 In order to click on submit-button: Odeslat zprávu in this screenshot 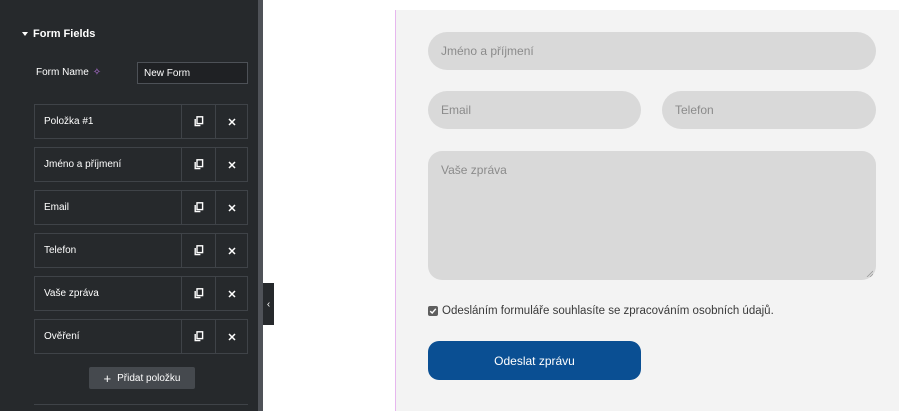, I will do `click(534, 360)`.